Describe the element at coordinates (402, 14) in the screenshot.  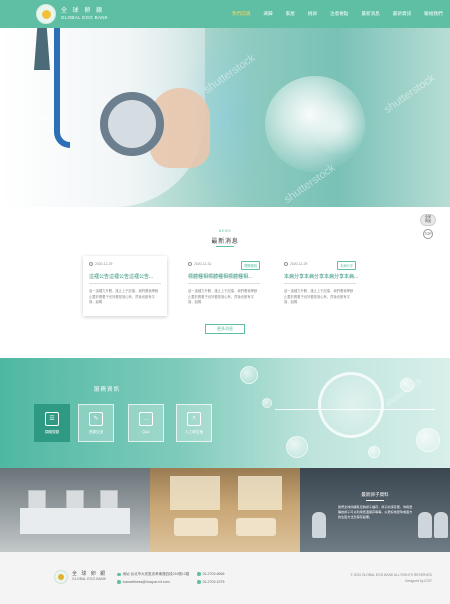
I see `nav-item-info: 最新資訊` at that location.